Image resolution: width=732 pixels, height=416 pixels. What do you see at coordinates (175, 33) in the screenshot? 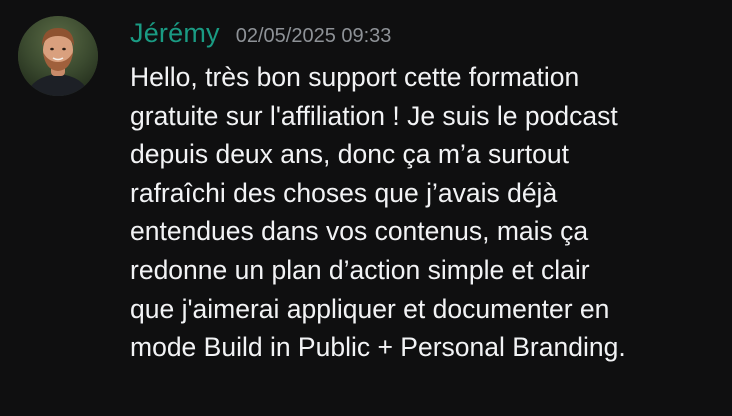
I see `author-username: Jérémy` at bounding box center [175, 33].